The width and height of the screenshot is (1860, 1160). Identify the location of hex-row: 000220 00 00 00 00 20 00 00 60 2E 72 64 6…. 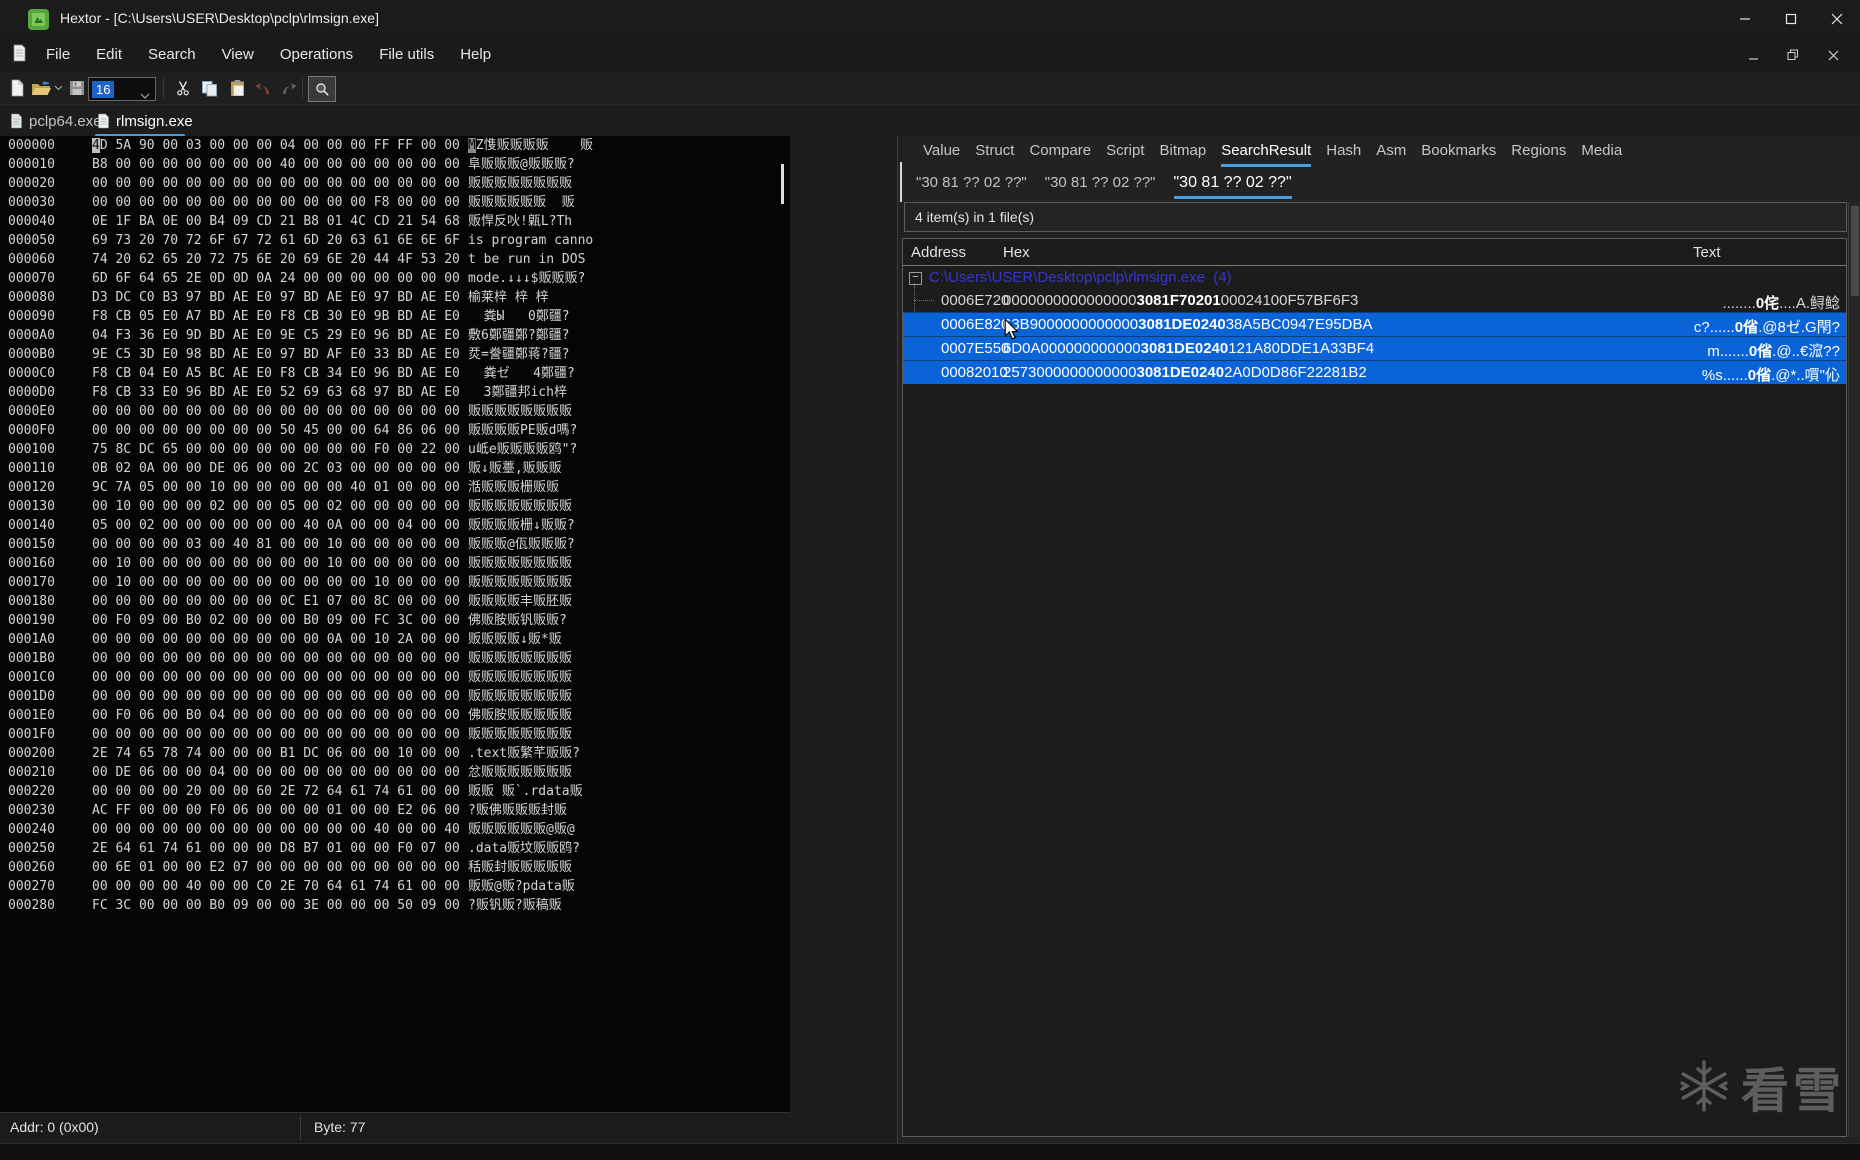
(395, 791).